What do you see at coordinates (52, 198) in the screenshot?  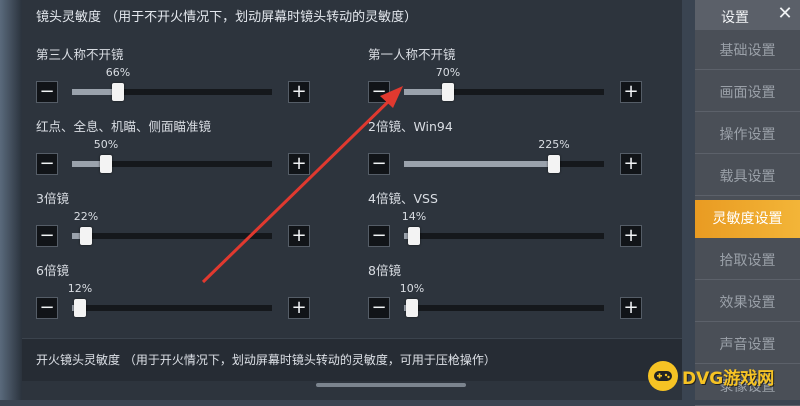 I see `setting-label: 3倍镜` at bounding box center [52, 198].